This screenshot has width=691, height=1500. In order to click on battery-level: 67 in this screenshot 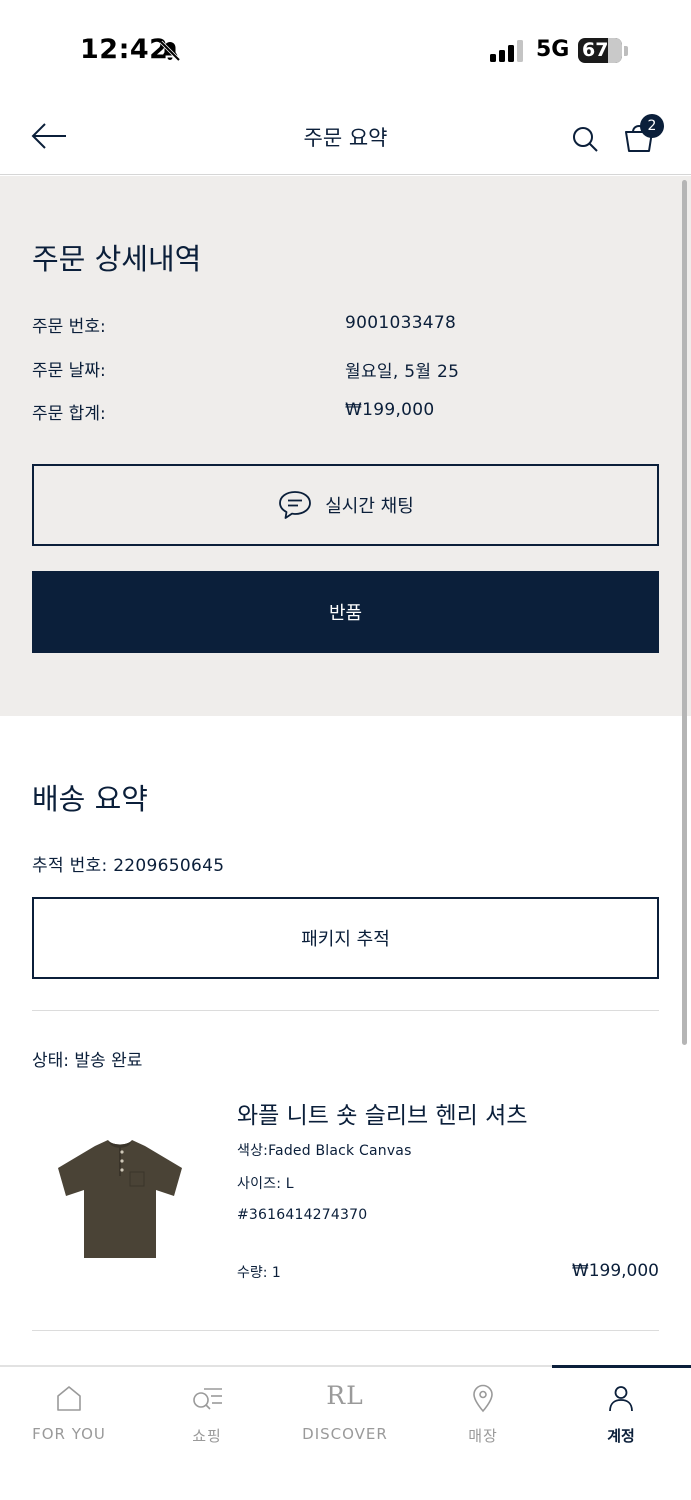, I will do `click(595, 50)`.